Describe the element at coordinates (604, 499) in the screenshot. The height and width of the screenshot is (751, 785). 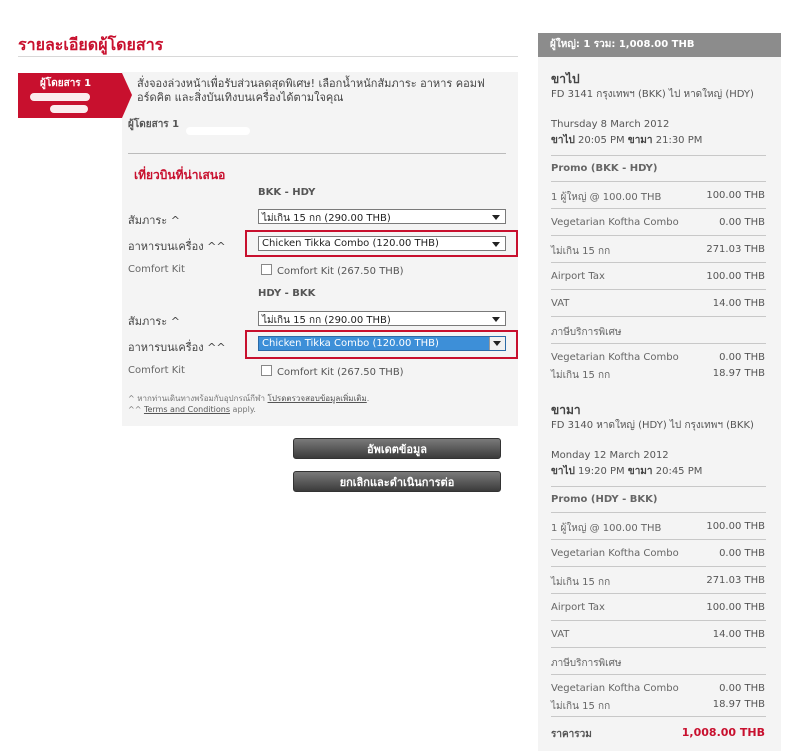
I see `fare-title: Promo (HDY - BKK)` at that location.